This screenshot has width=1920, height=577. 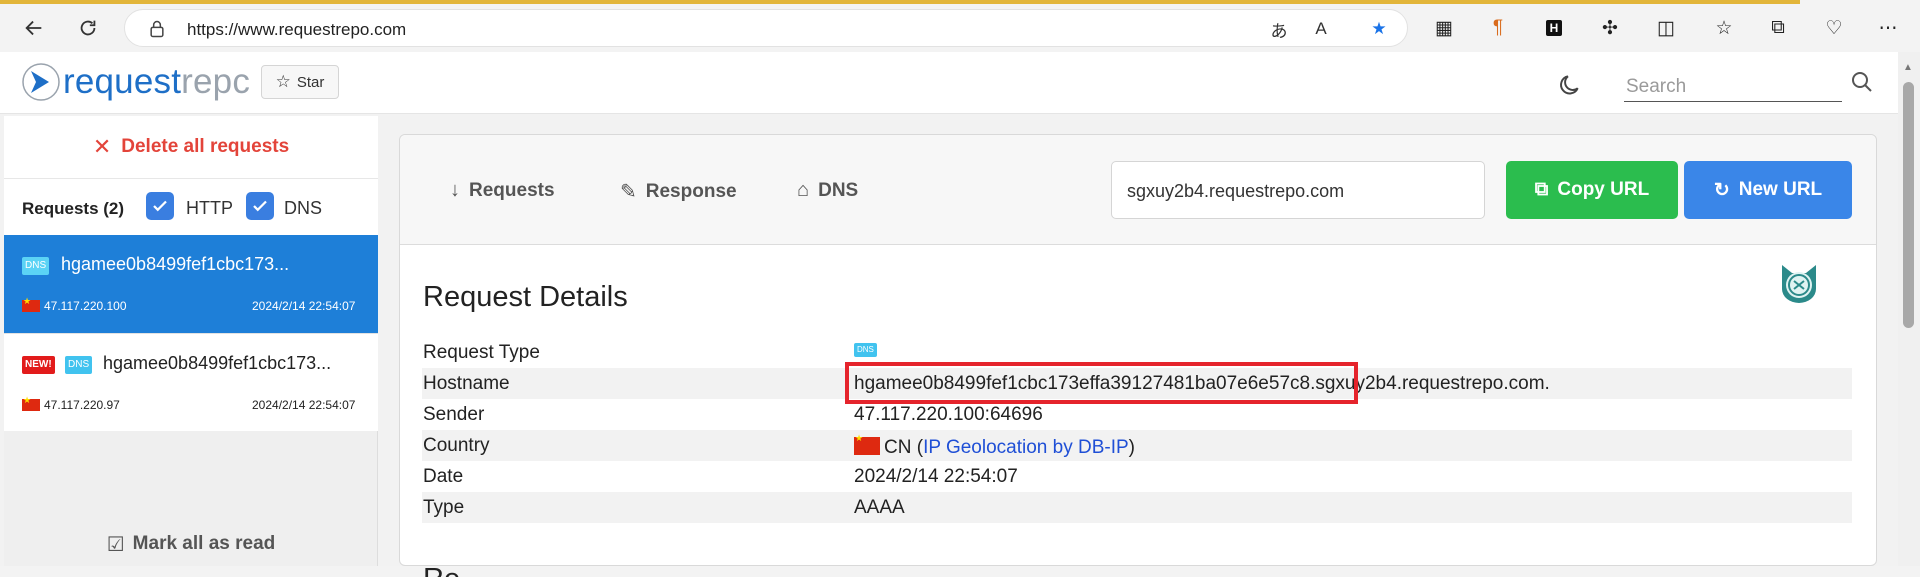 What do you see at coordinates (1569, 85) in the screenshot?
I see `dark-mode-moon-icon` at bounding box center [1569, 85].